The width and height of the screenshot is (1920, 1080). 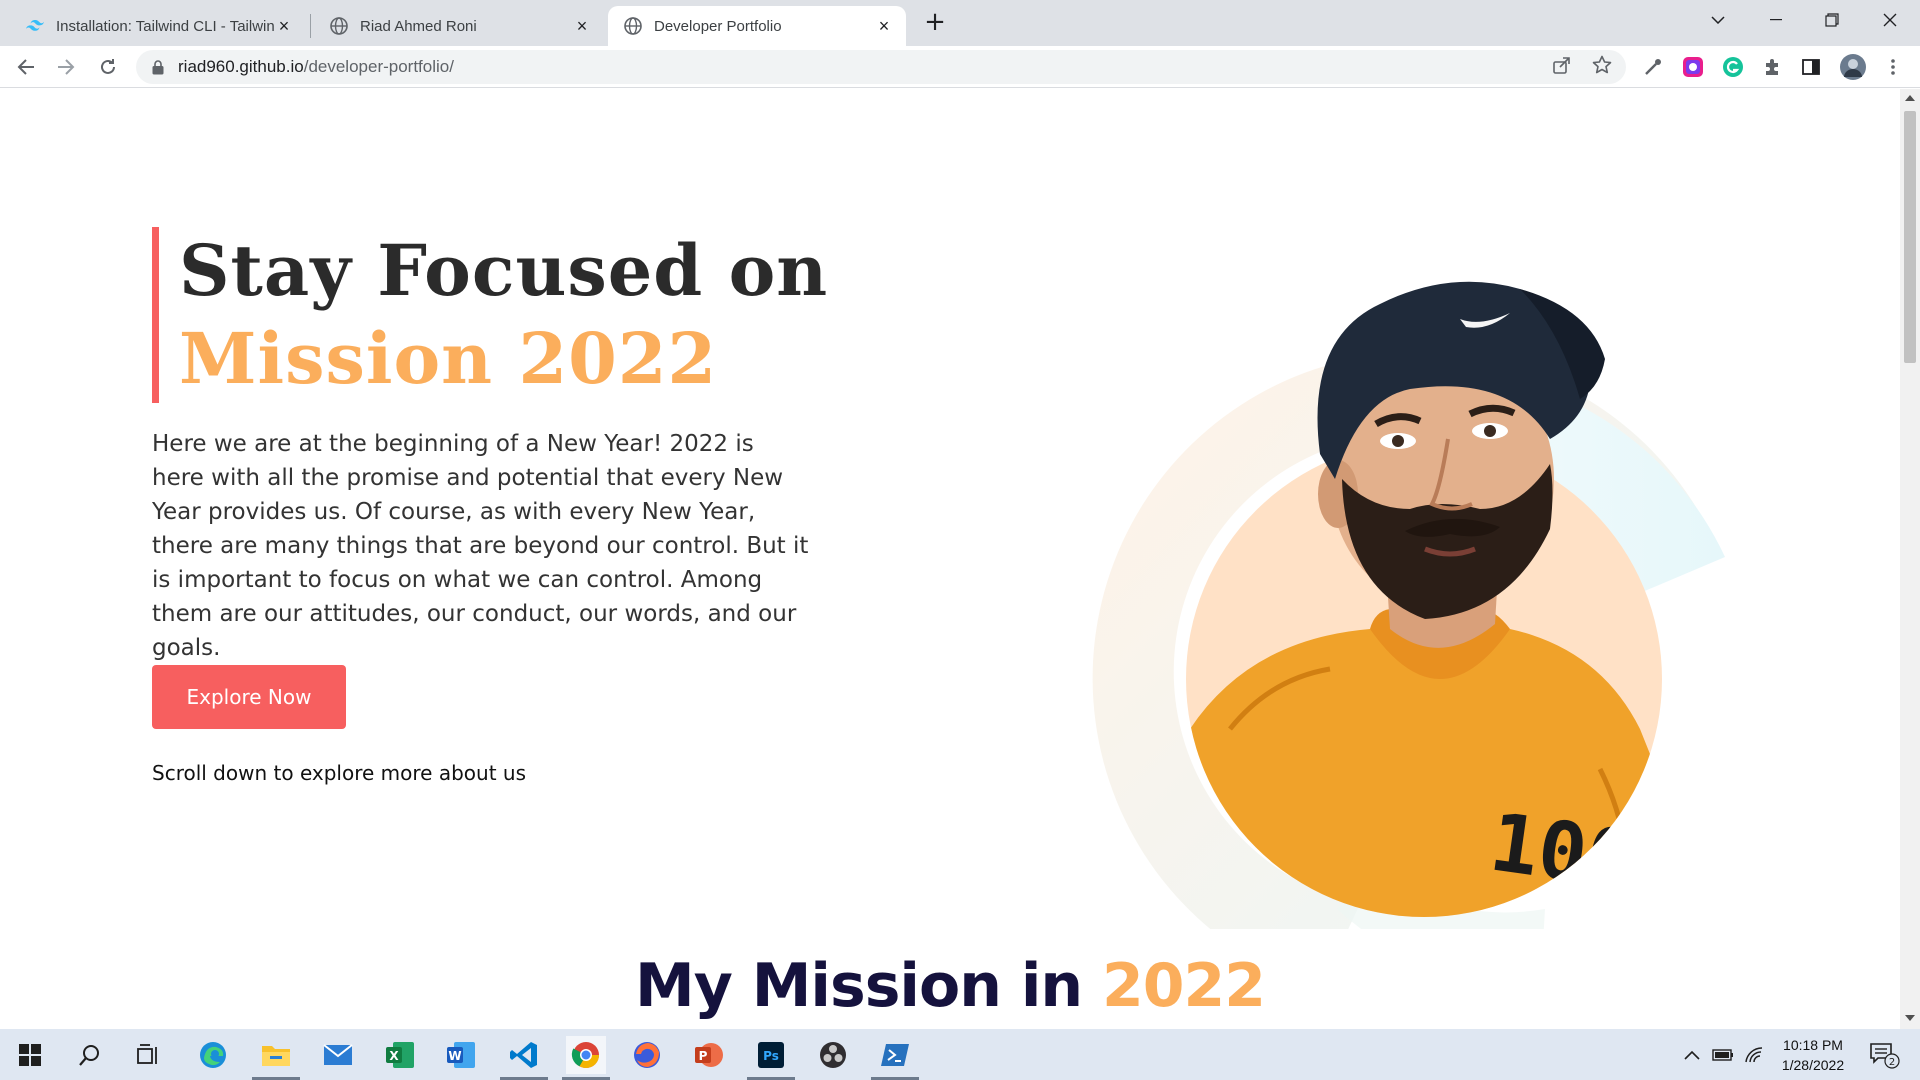 What do you see at coordinates (1563, 852) in the screenshot?
I see `shirt-print: 100` at bounding box center [1563, 852].